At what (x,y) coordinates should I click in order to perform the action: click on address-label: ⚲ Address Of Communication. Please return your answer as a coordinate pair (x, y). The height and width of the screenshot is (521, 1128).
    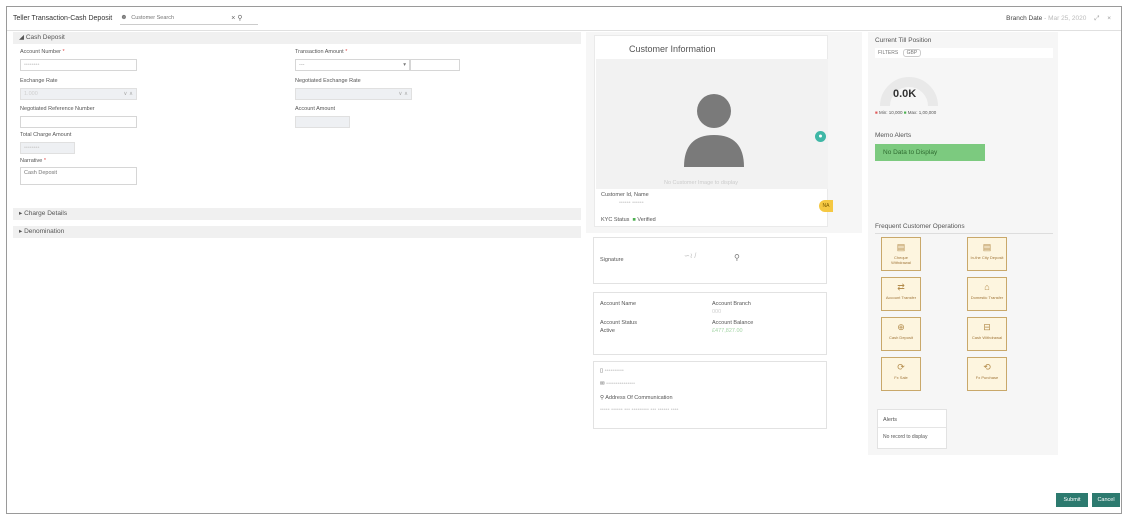
    Looking at the image, I should click on (636, 398).